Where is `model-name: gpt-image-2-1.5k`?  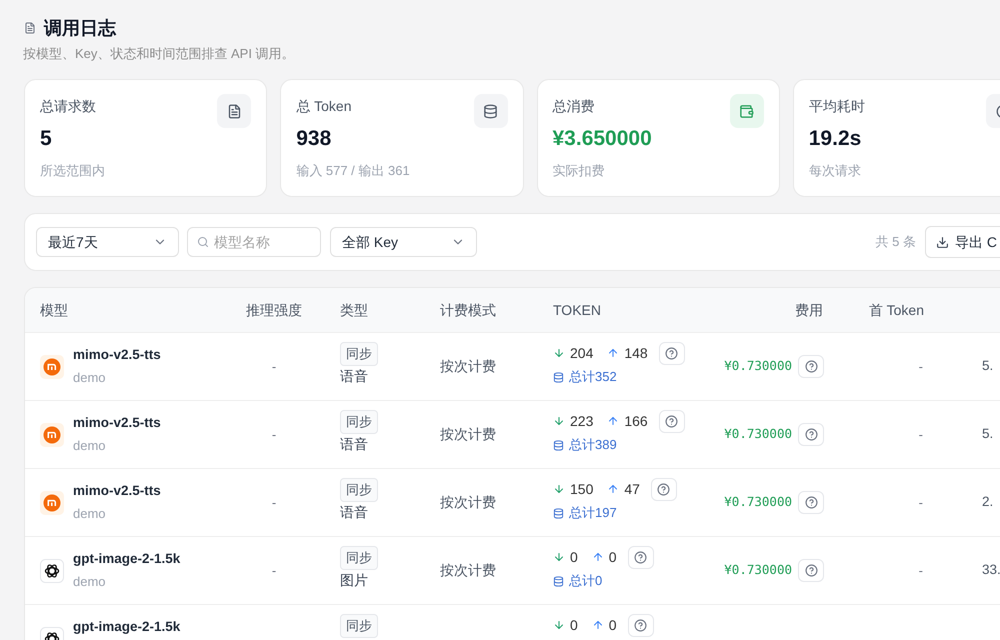
model-name: gpt-image-2-1.5k is located at coordinates (126, 627).